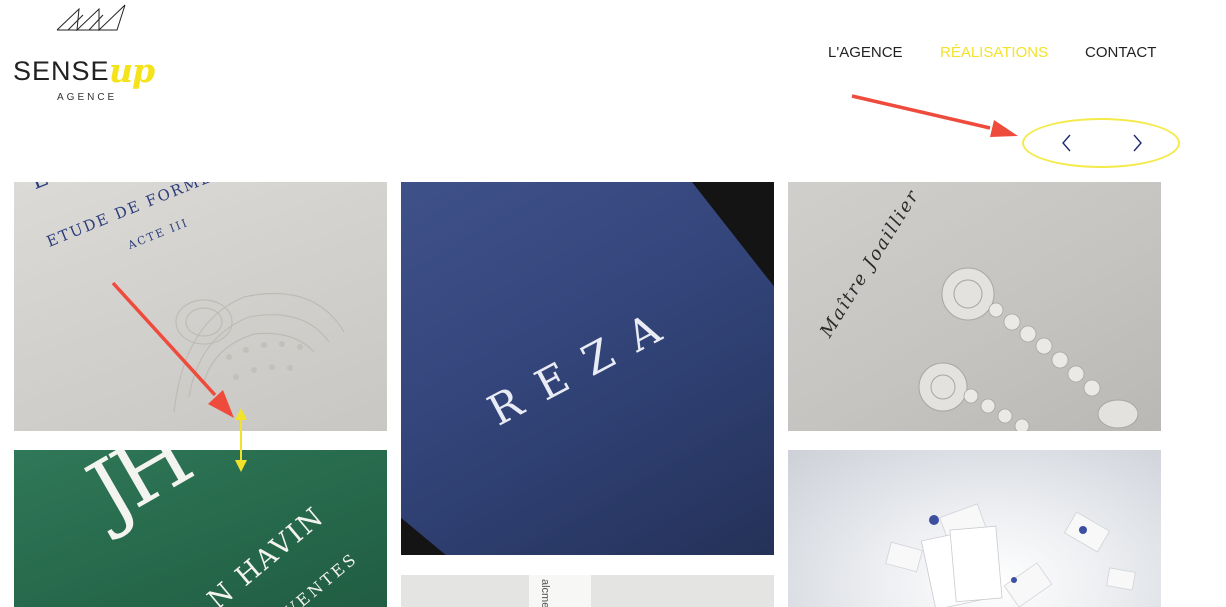 The width and height of the screenshot is (1226, 607). I want to click on embossed-shell-pattern, so click(259, 352).